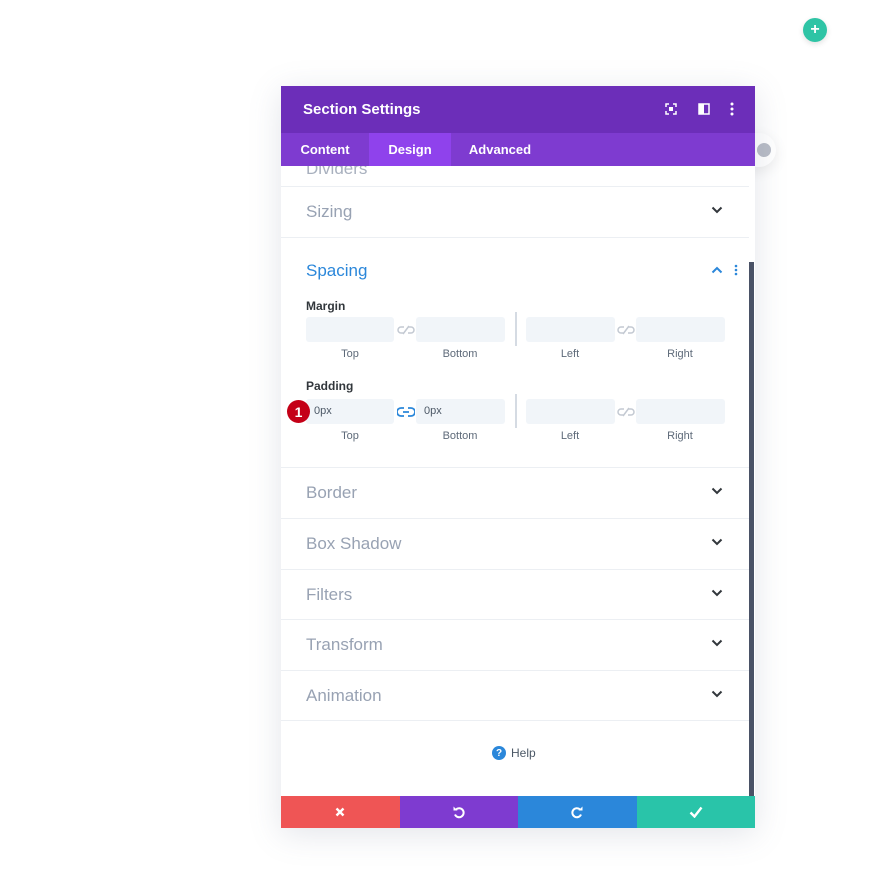 The width and height of the screenshot is (880, 887). Describe the element at coordinates (344, 644) in the screenshot. I see `toggle-title: Transform` at that location.